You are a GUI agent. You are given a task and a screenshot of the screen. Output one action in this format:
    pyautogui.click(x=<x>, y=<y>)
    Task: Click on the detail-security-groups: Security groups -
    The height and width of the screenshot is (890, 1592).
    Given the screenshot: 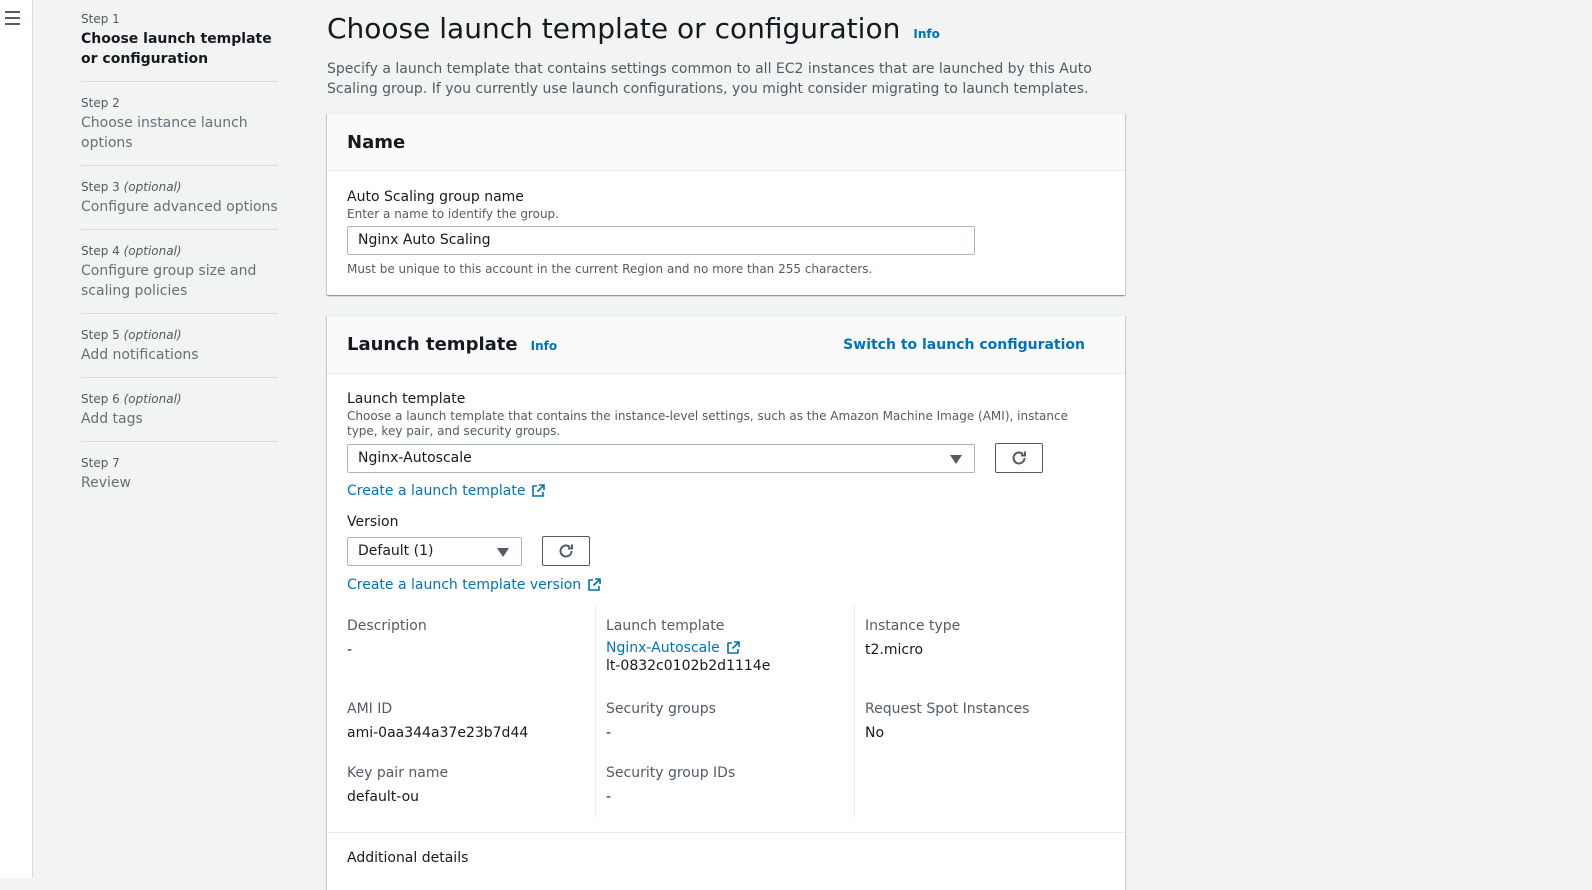 What is the action you would take?
    pyautogui.click(x=661, y=721)
    